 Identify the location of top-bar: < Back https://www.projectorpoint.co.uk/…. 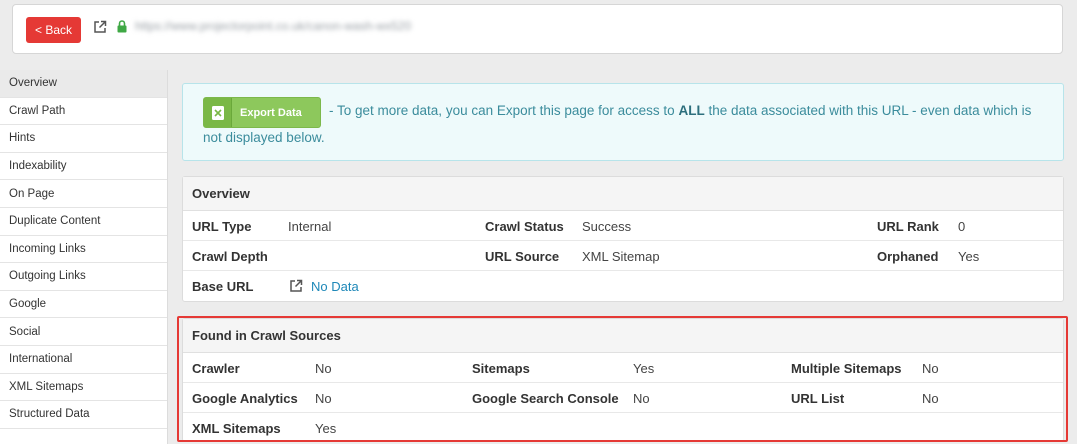
(537, 29).